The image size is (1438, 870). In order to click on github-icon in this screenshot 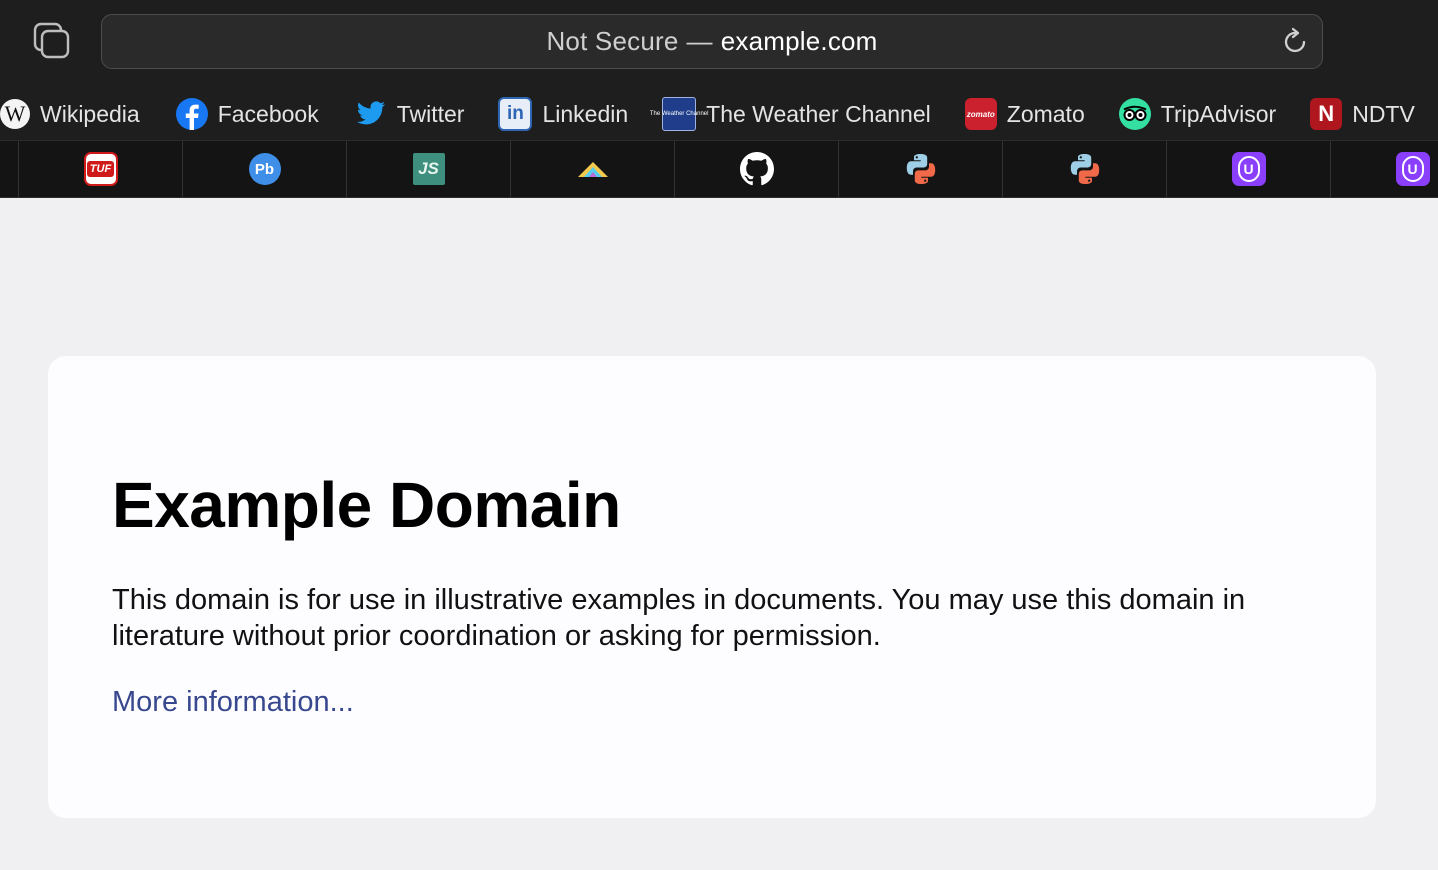, I will do `click(756, 169)`.